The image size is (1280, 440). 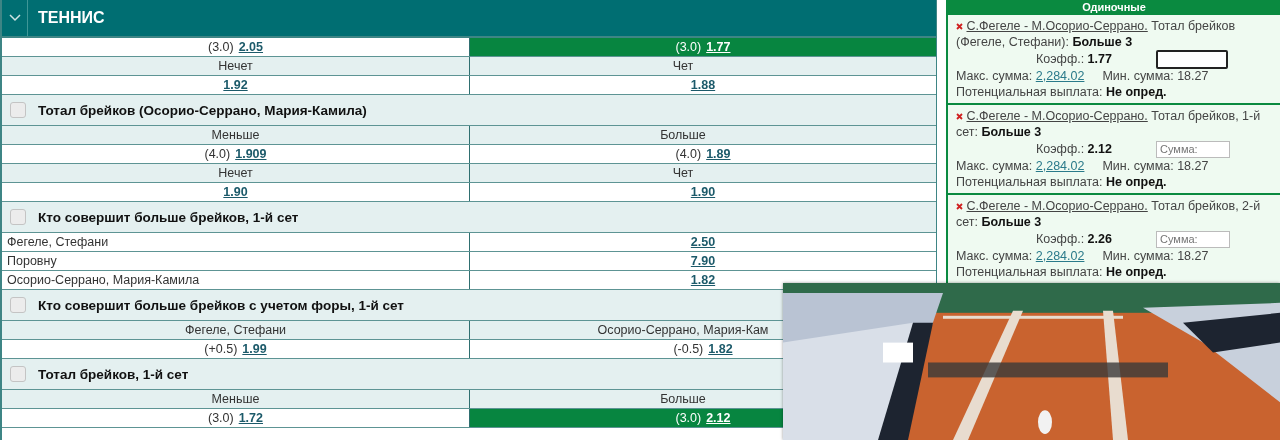 I want to click on market-title: Тотал брейков, 1-й сет, so click(x=113, y=374).